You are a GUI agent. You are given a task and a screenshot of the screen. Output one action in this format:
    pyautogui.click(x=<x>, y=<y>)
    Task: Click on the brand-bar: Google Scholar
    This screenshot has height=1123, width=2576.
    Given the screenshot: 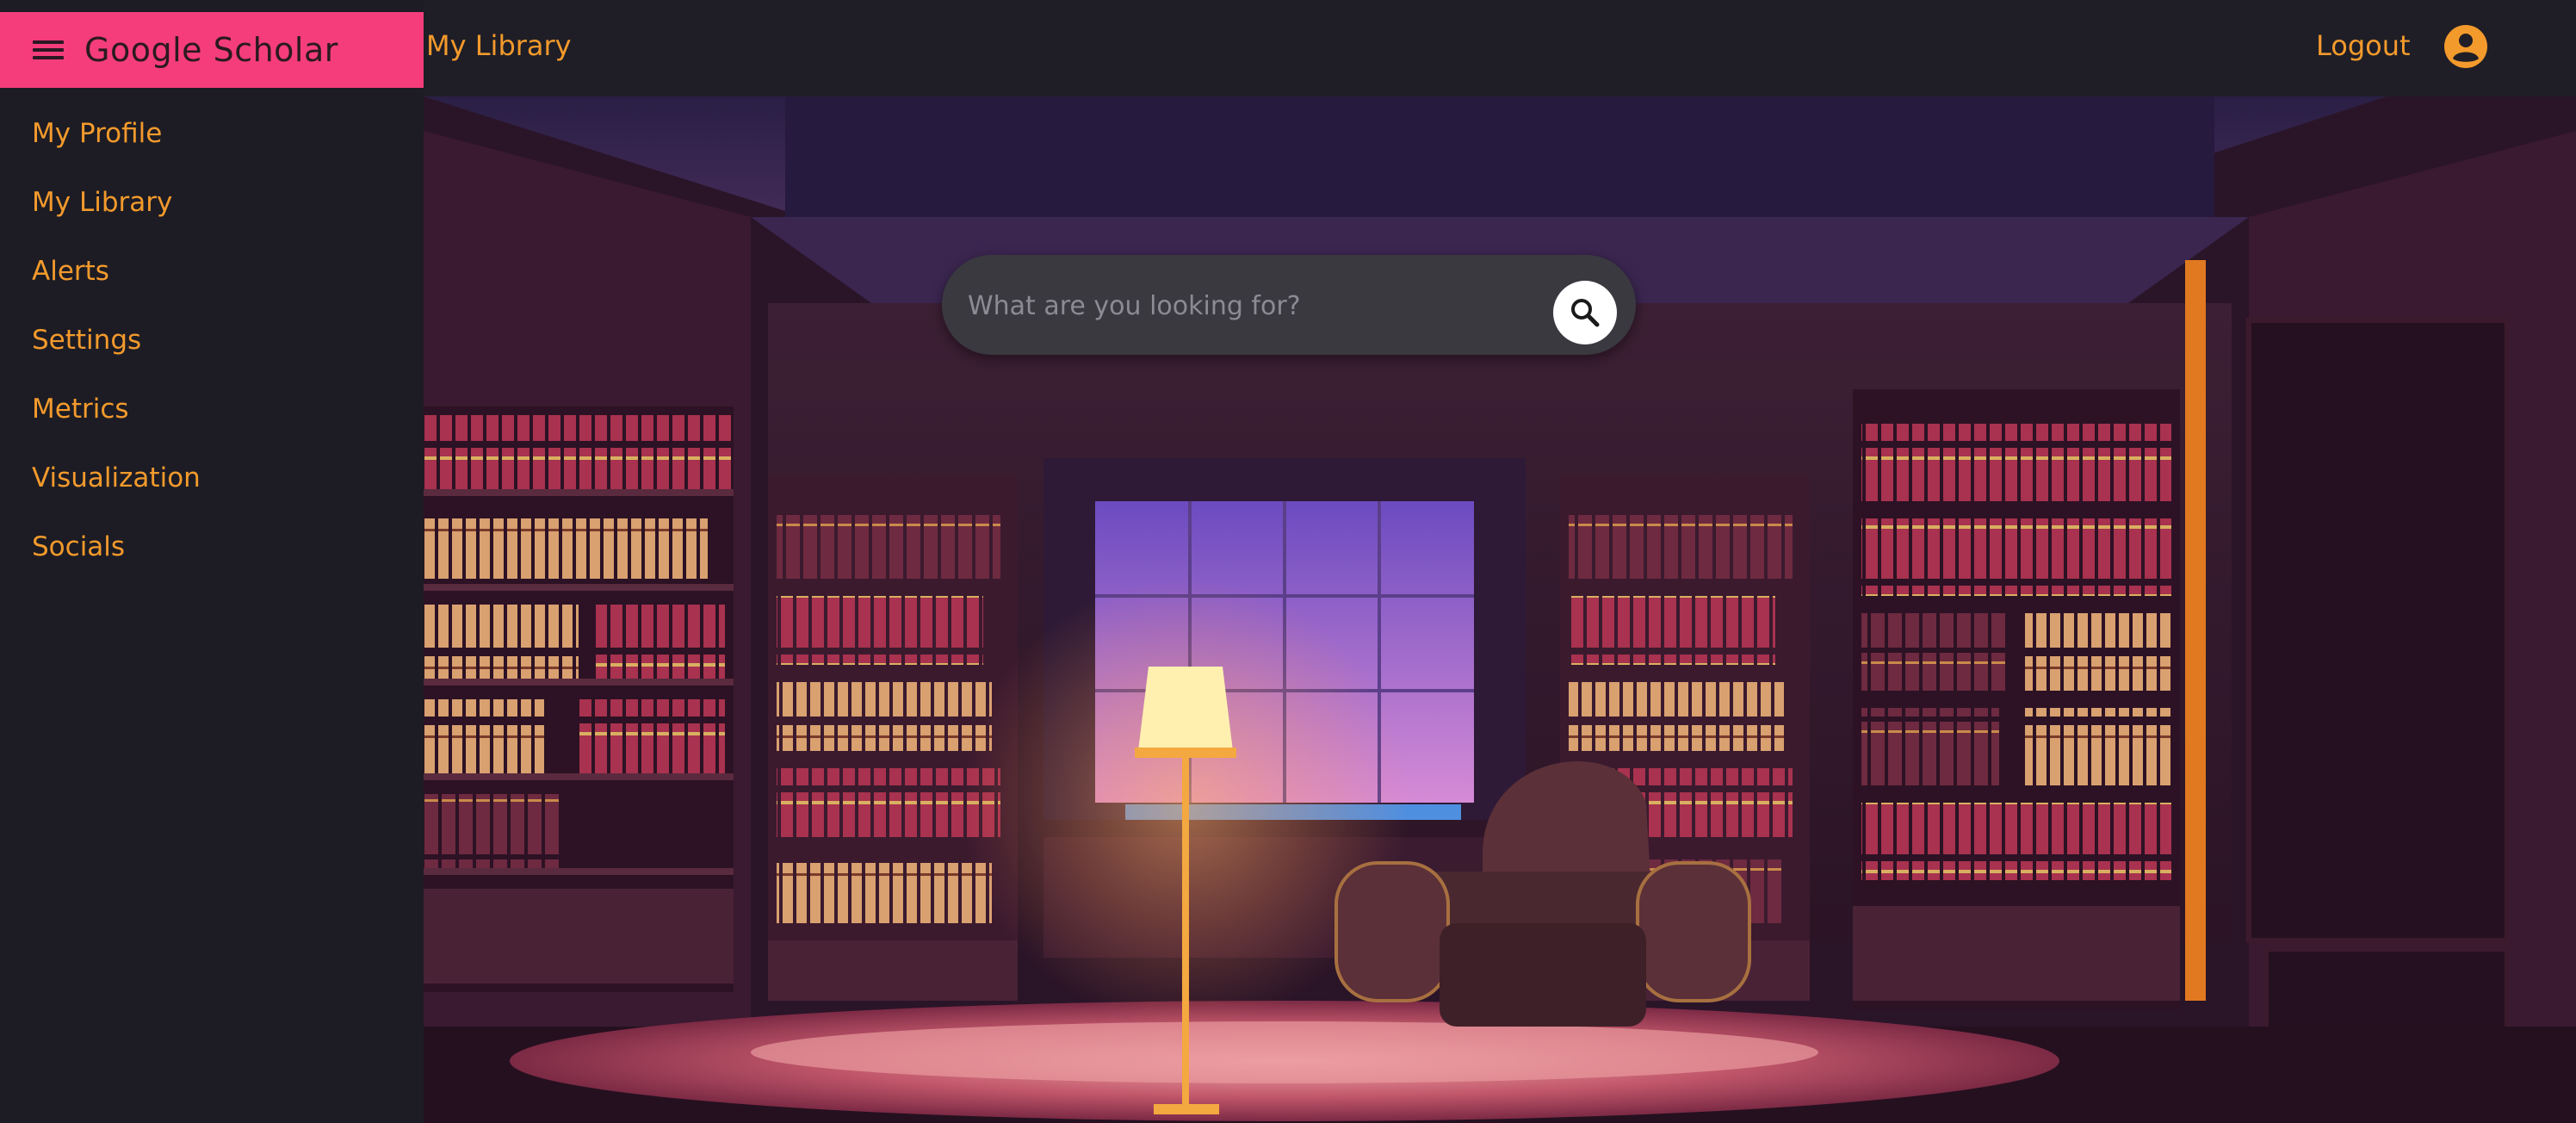 What is the action you would take?
    pyautogui.click(x=212, y=50)
    